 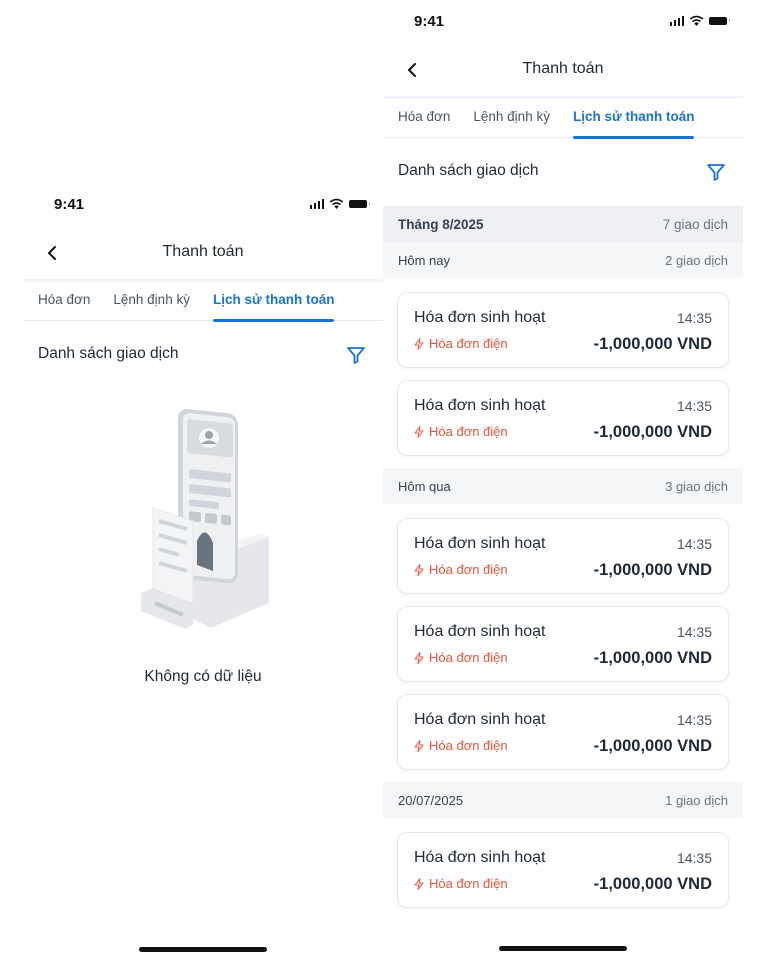 I want to click on day-label: Hôm nay, so click(x=424, y=260).